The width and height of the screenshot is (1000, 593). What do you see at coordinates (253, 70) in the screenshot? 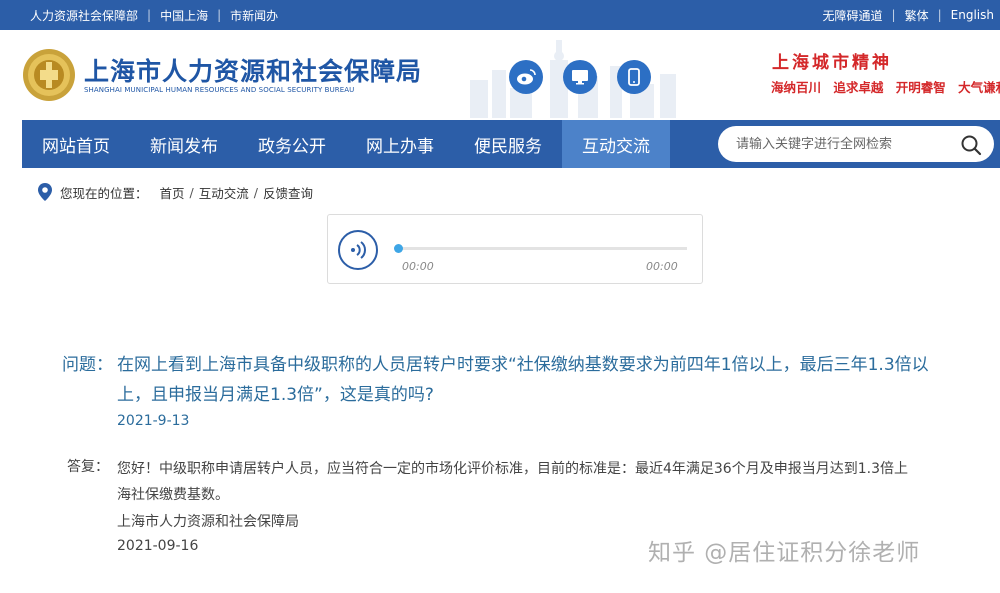
I see `site-title: 上海市人力资源和社会保障局` at bounding box center [253, 70].